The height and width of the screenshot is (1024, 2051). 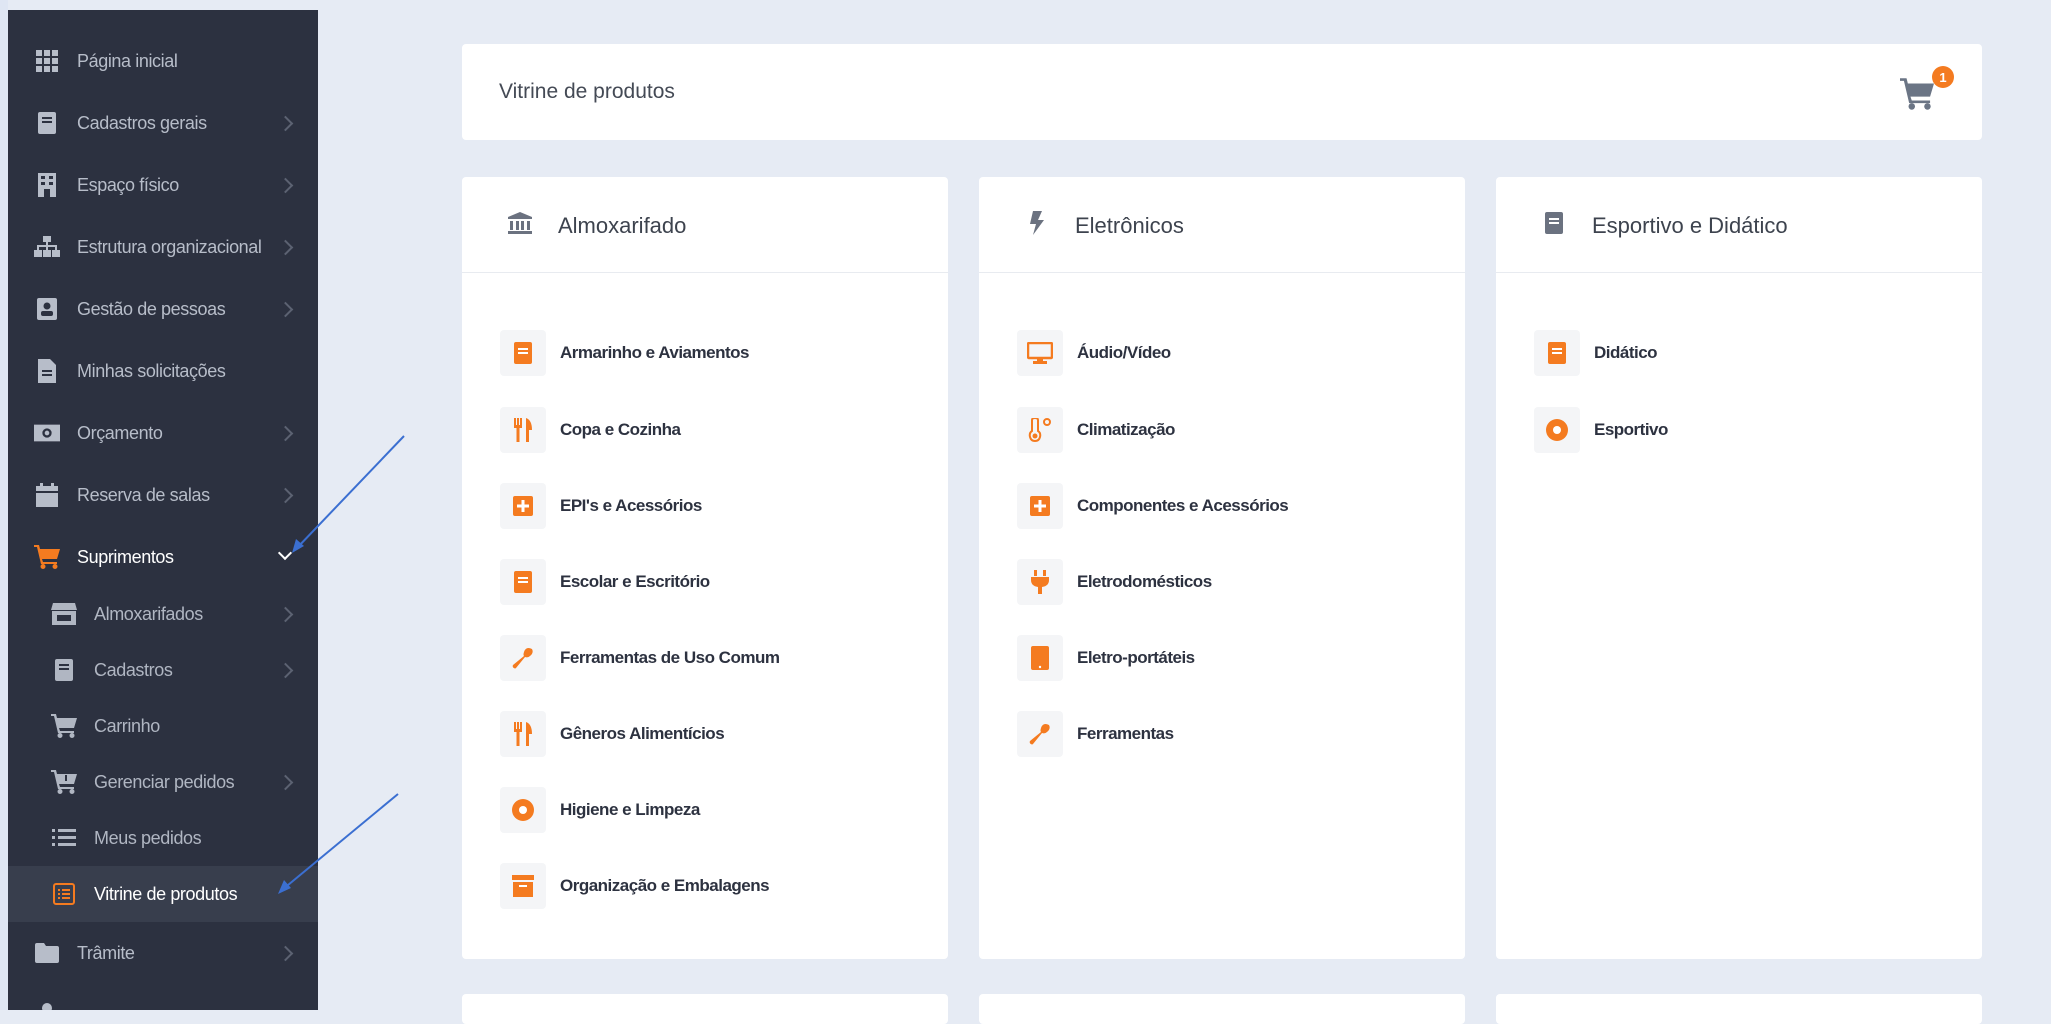 I want to click on subcategory-generos-alimenticios: Gêneros Alimentícios, so click(x=612, y=734).